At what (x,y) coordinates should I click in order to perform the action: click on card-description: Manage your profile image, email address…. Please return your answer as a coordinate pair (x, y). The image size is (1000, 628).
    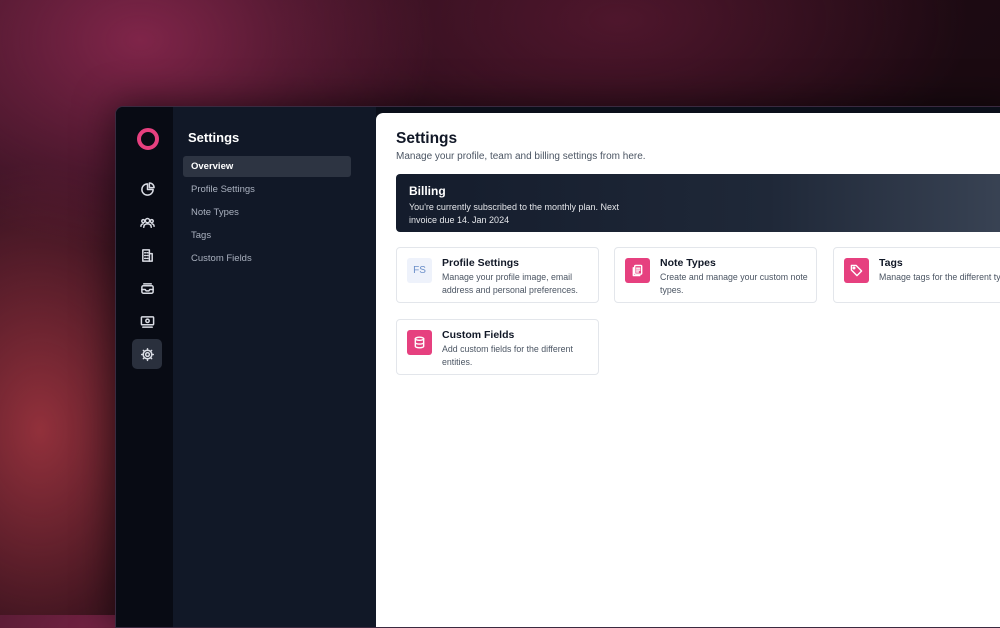
    Looking at the image, I should click on (510, 283).